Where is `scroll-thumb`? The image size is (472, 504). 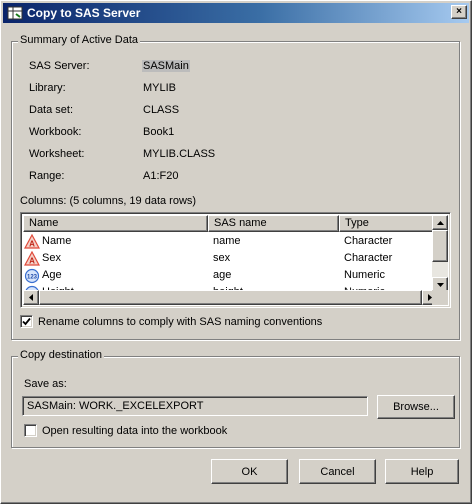 scroll-thumb is located at coordinates (440, 246).